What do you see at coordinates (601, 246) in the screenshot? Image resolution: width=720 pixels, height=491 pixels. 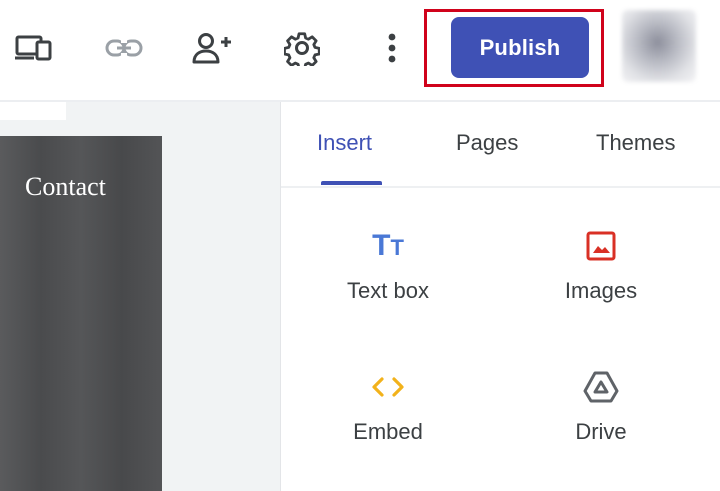 I see `image-icon` at bounding box center [601, 246].